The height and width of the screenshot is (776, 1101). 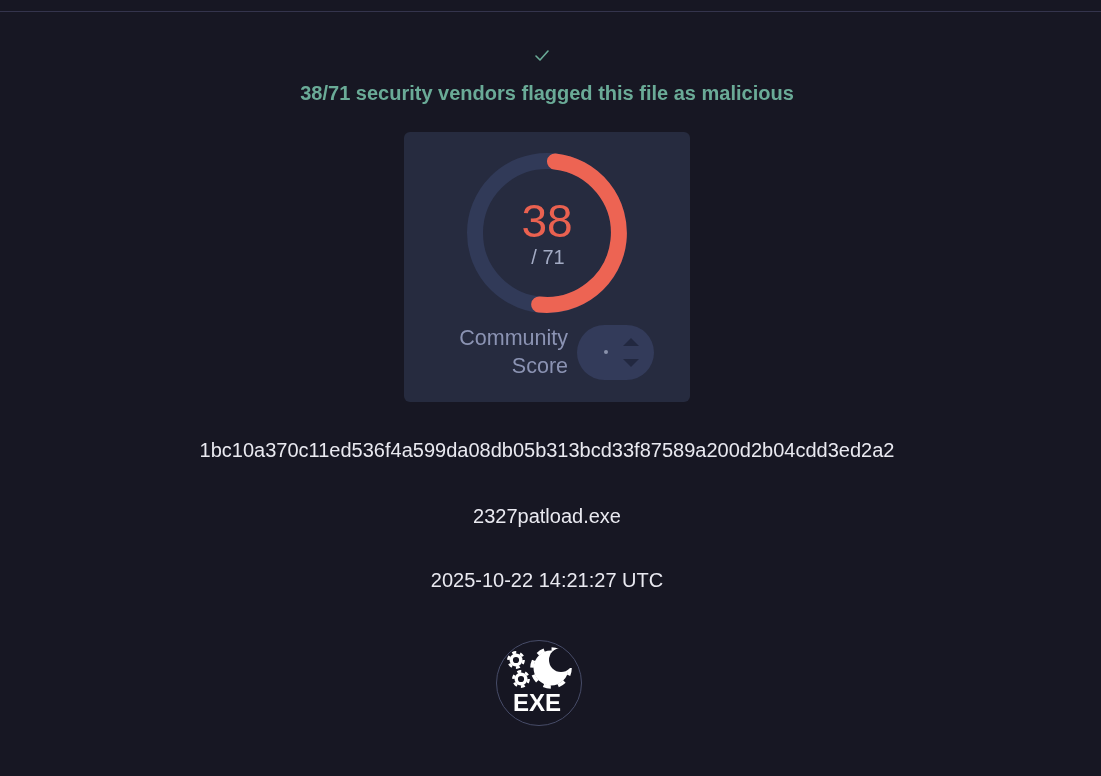 I want to click on check-icon, so click(x=542, y=55).